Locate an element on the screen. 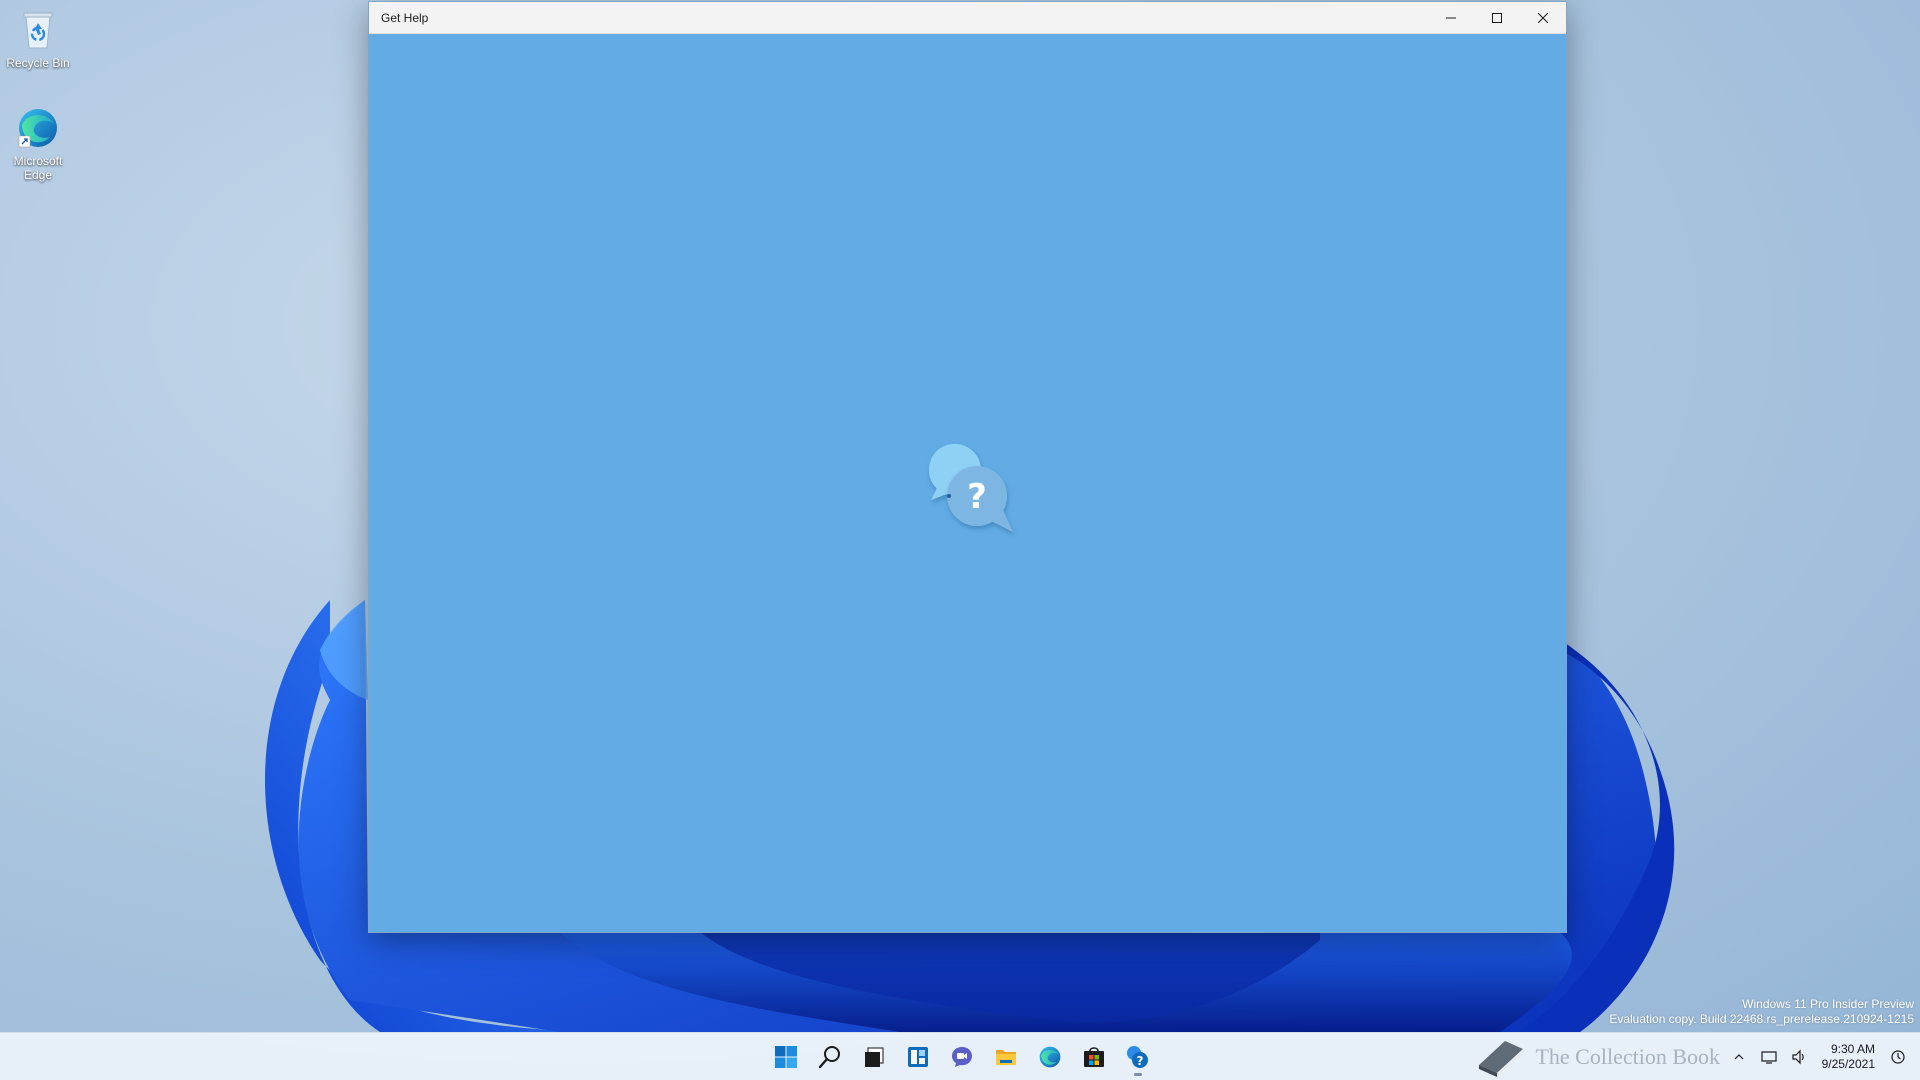 The width and height of the screenshot is (1920, 1080). maximize-icon is located at coordinates (1497, 17).